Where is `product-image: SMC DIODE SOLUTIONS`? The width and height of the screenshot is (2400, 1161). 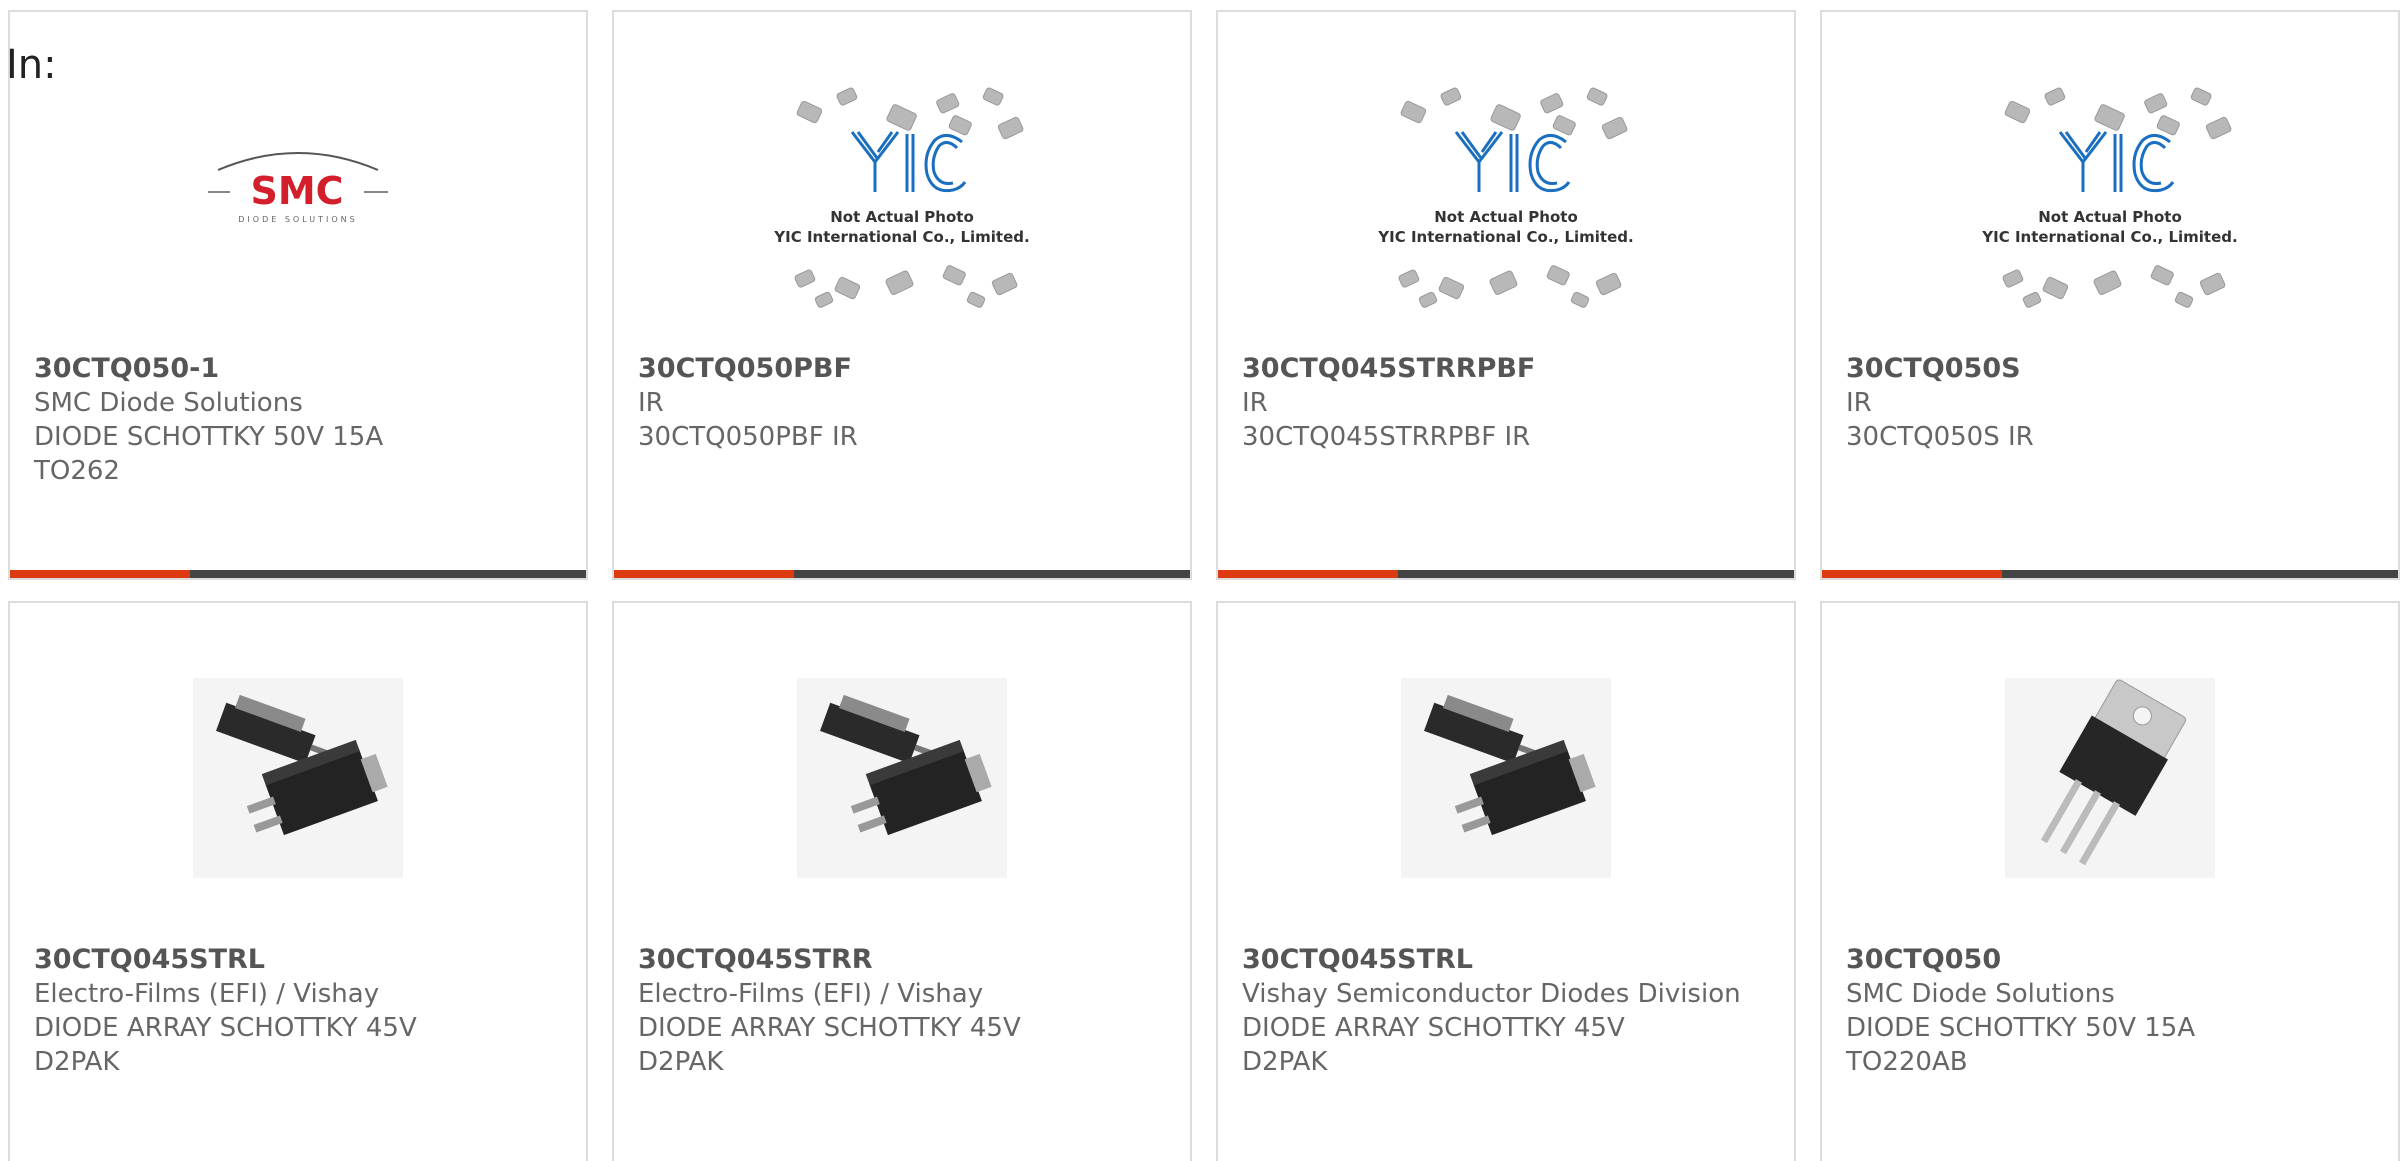
product-image: SMC DIODE SOLUTIONS is located at coordinates (298, 187).